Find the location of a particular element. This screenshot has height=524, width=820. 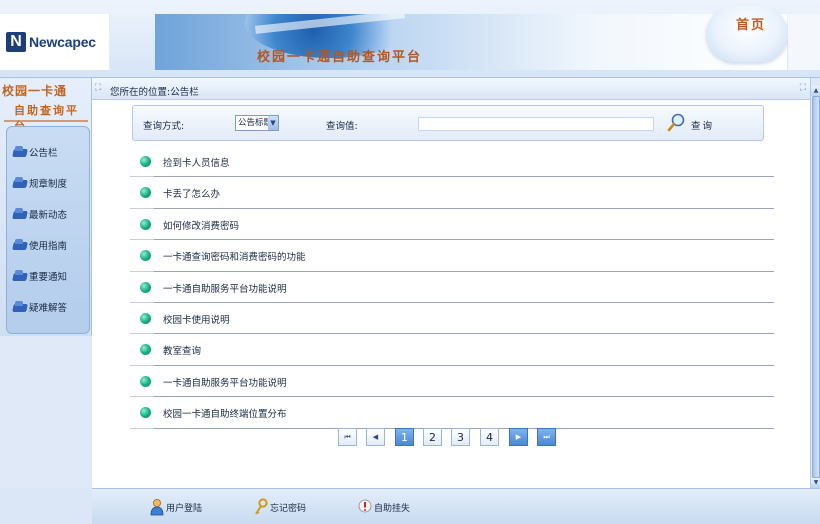

search-mode-select: 公告标题 ▼ is located at coordinates (257, 123).